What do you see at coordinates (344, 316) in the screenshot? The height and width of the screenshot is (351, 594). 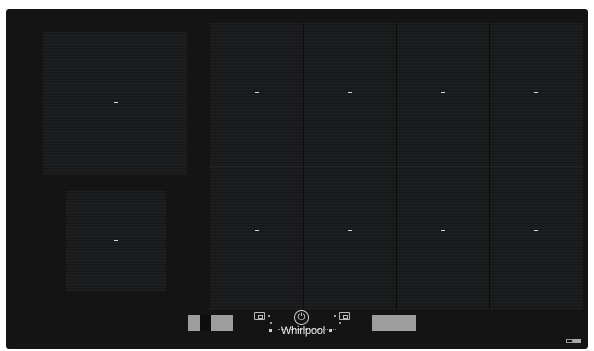 I see `lock-icon` at bounding box center [344, 316].